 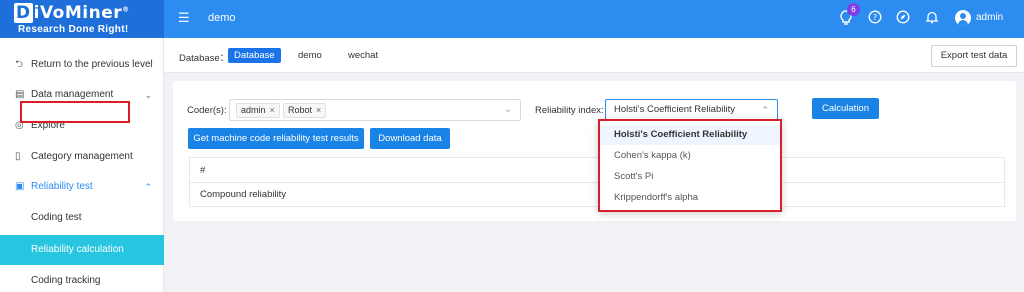 I want to click on calculation-button: Calculation, so click(x=845, y=108).